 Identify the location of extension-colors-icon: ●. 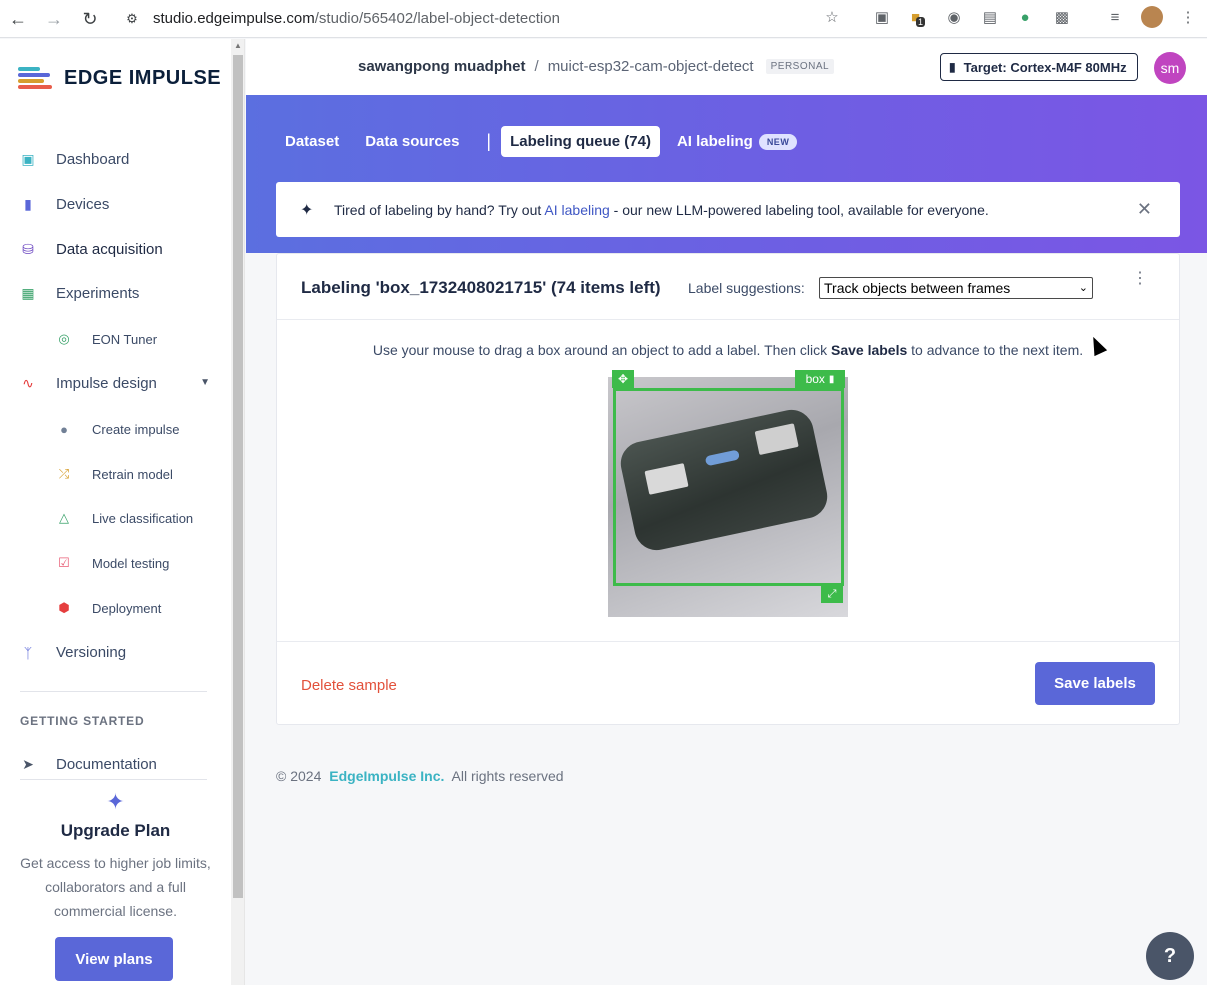
(1025, 17).